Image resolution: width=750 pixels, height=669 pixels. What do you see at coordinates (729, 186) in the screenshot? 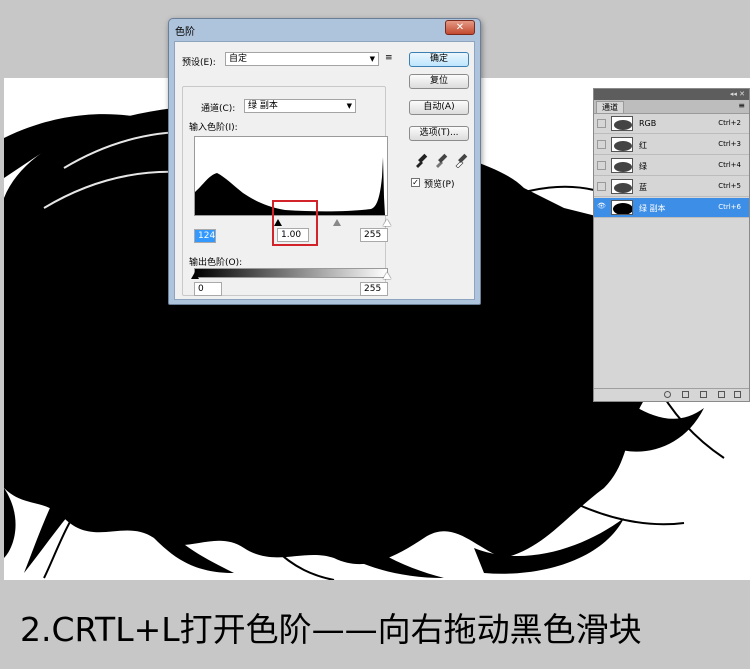
I see `channel-shortcut: Ctrl+5` at bounding box center [729, 186].